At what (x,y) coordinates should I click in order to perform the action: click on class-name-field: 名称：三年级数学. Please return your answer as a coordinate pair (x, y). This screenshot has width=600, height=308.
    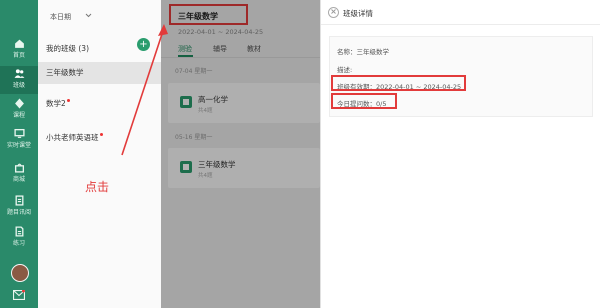
    Looking at the image, I should click on (363, 52).